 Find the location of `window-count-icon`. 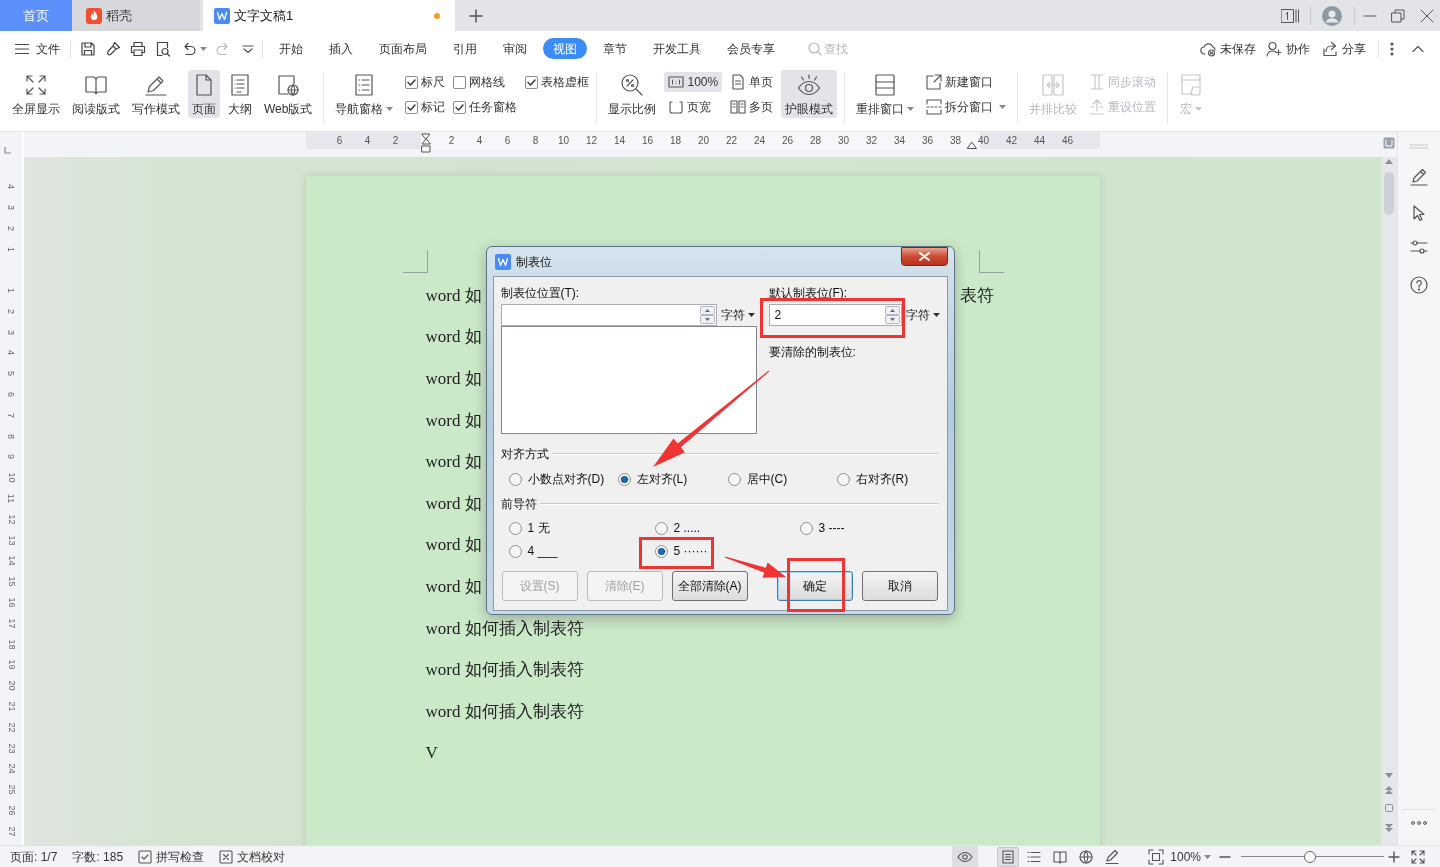

window-count-icon is located at coordinates (1290, 15).